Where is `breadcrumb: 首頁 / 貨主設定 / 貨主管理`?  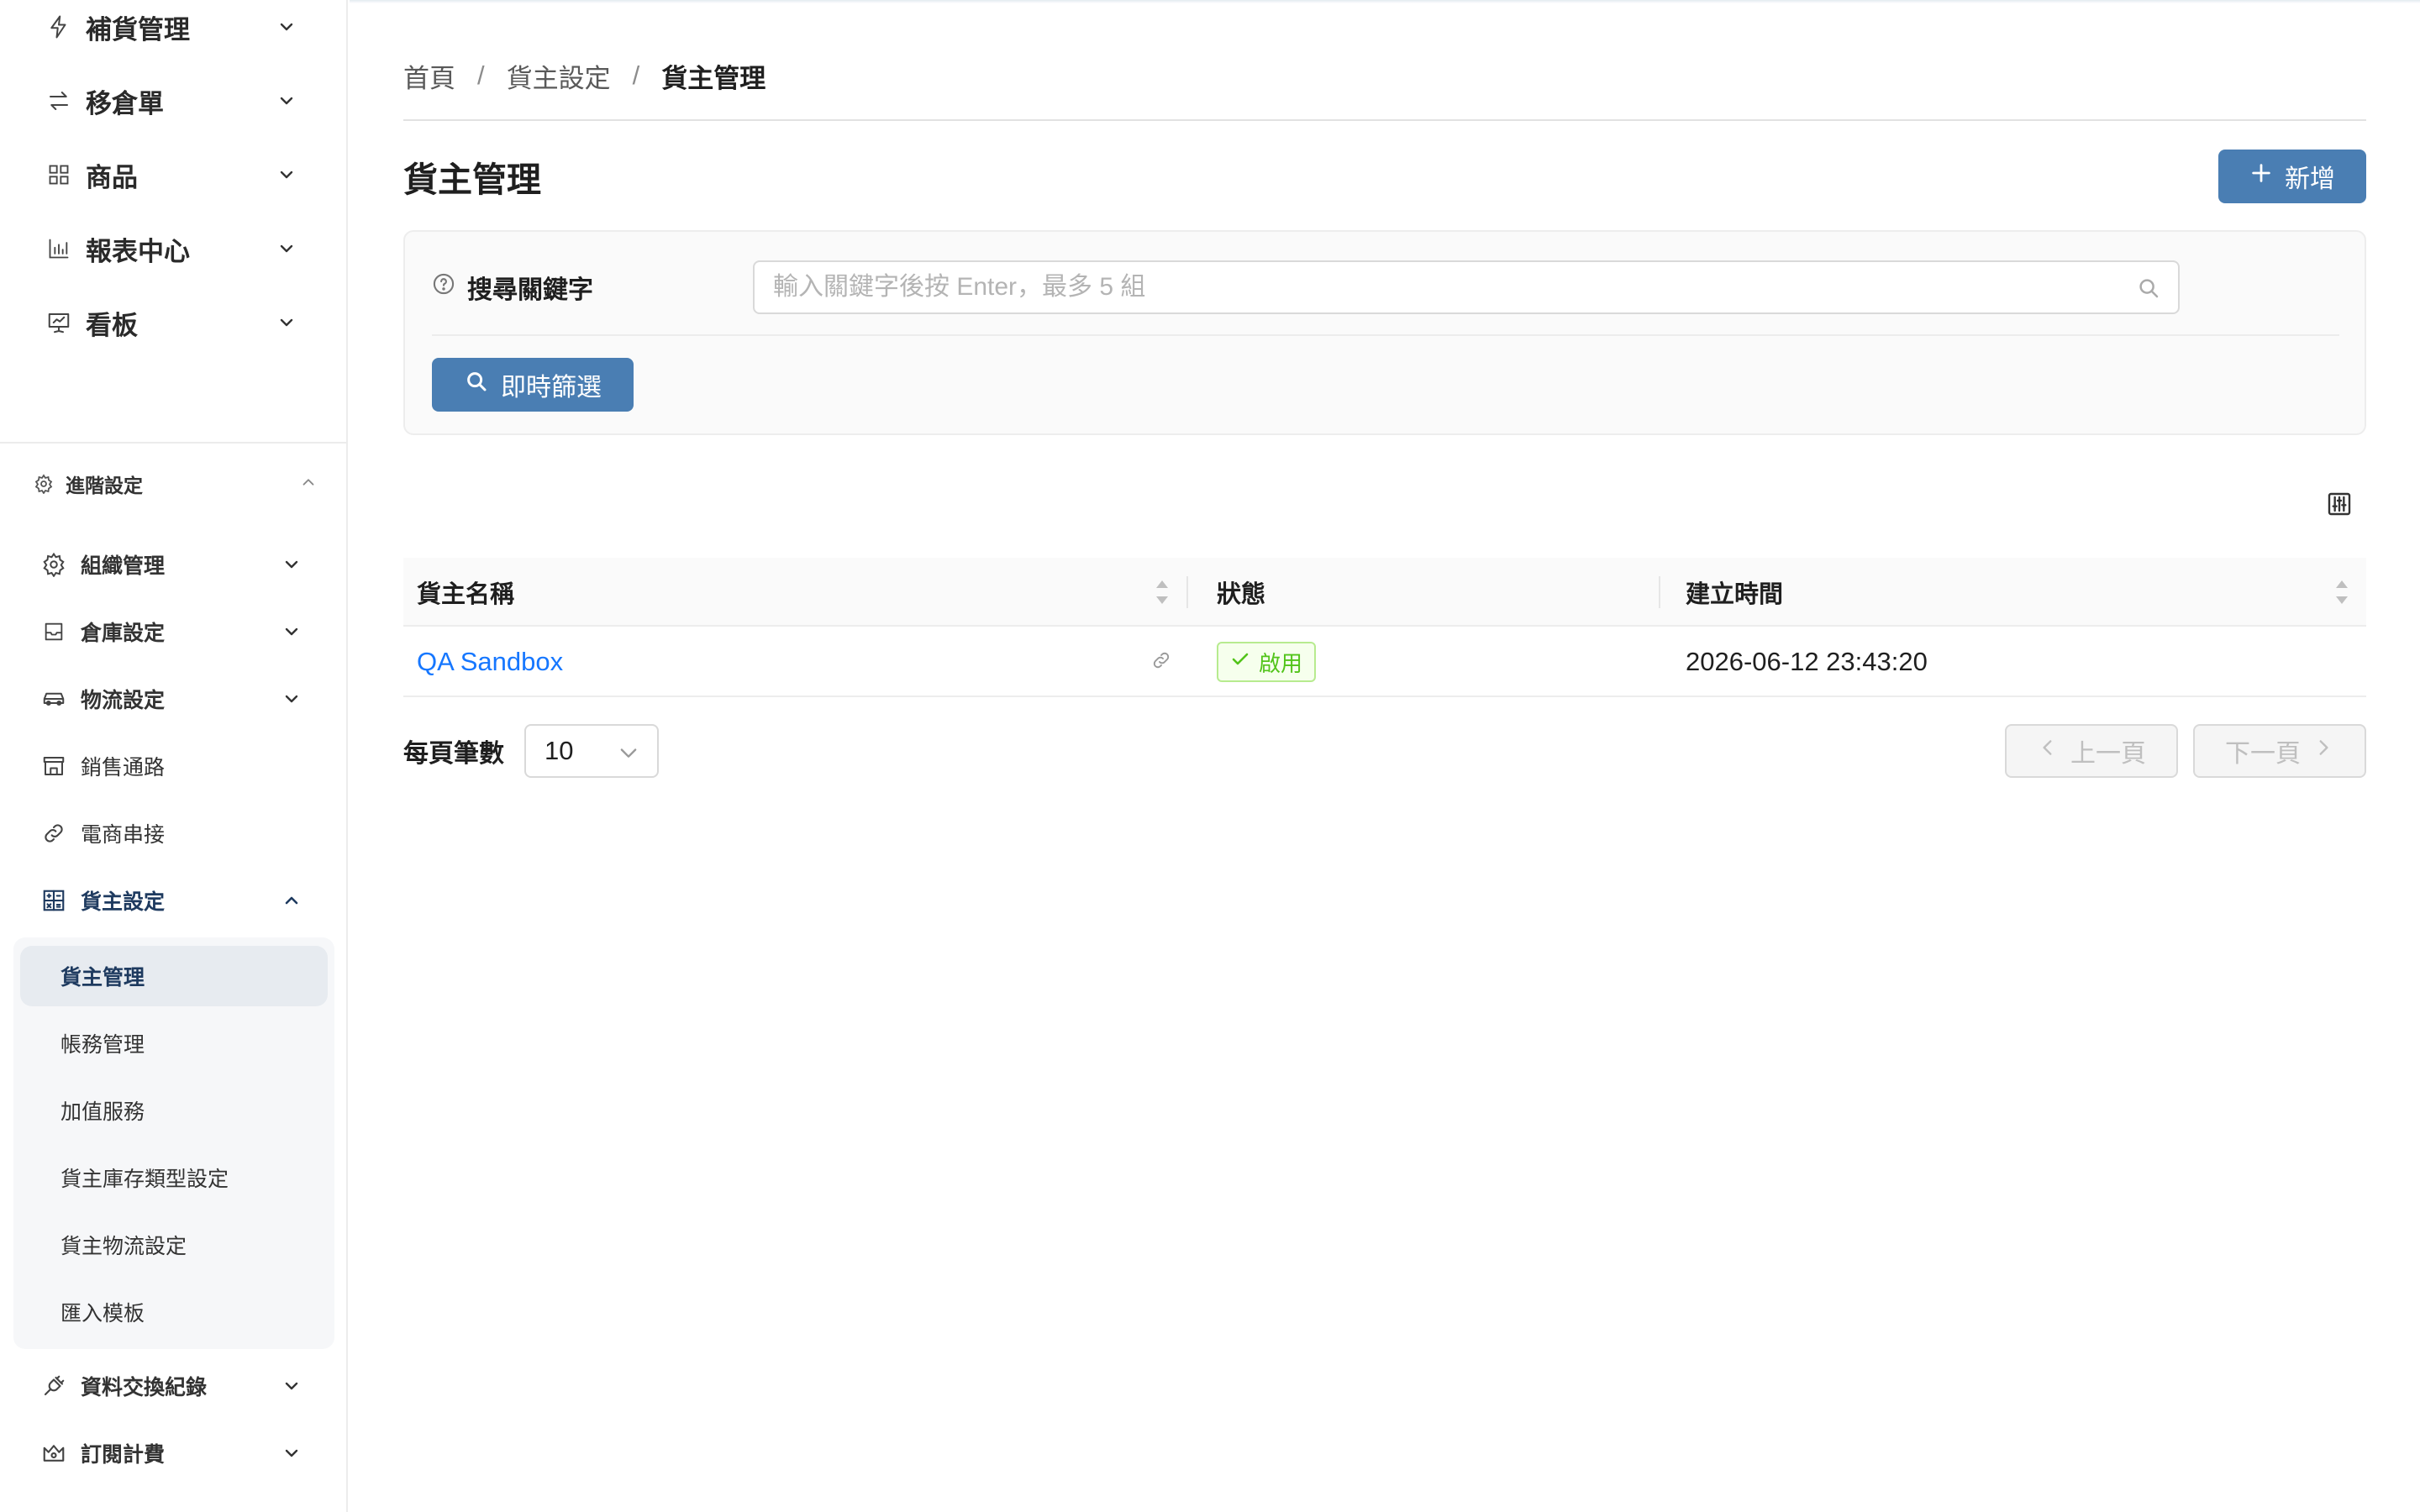
breadcrumb: 首頁 / 貨主設定 / 貨主管理 is located at coordinates (584, 75).